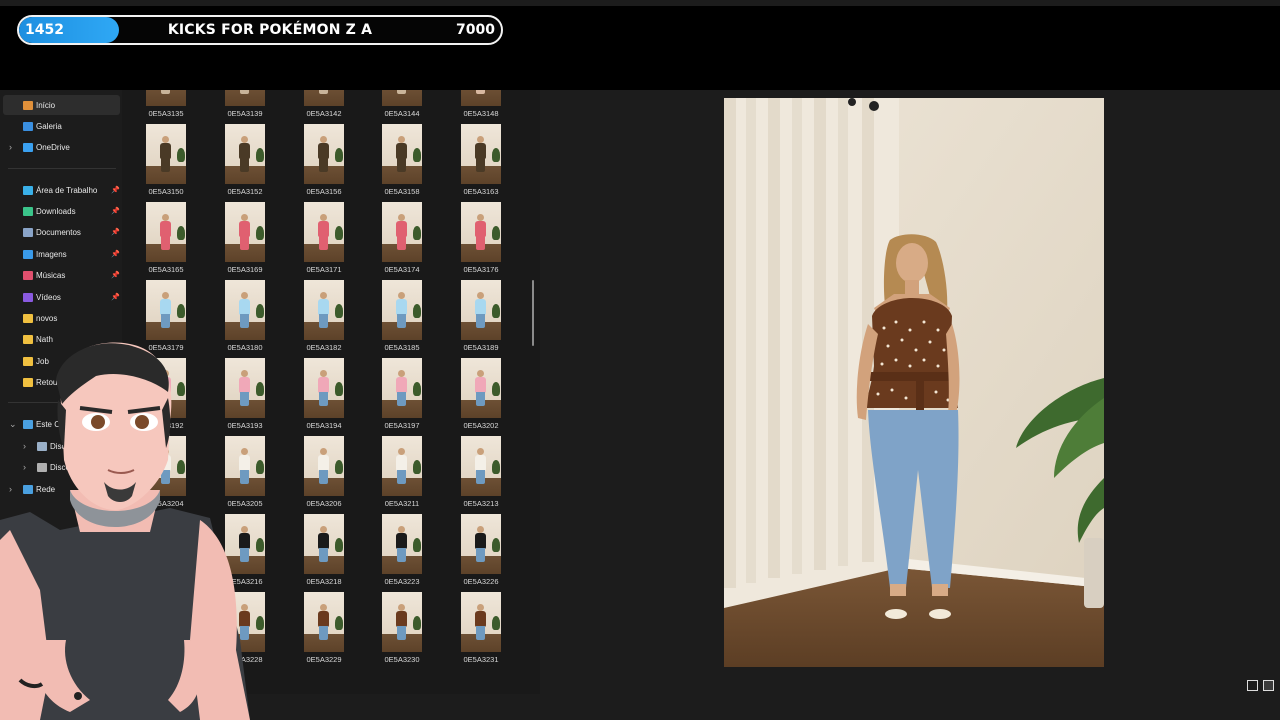  I want to click on file-thumbnail: 0E5A3148, so click(481, 107).